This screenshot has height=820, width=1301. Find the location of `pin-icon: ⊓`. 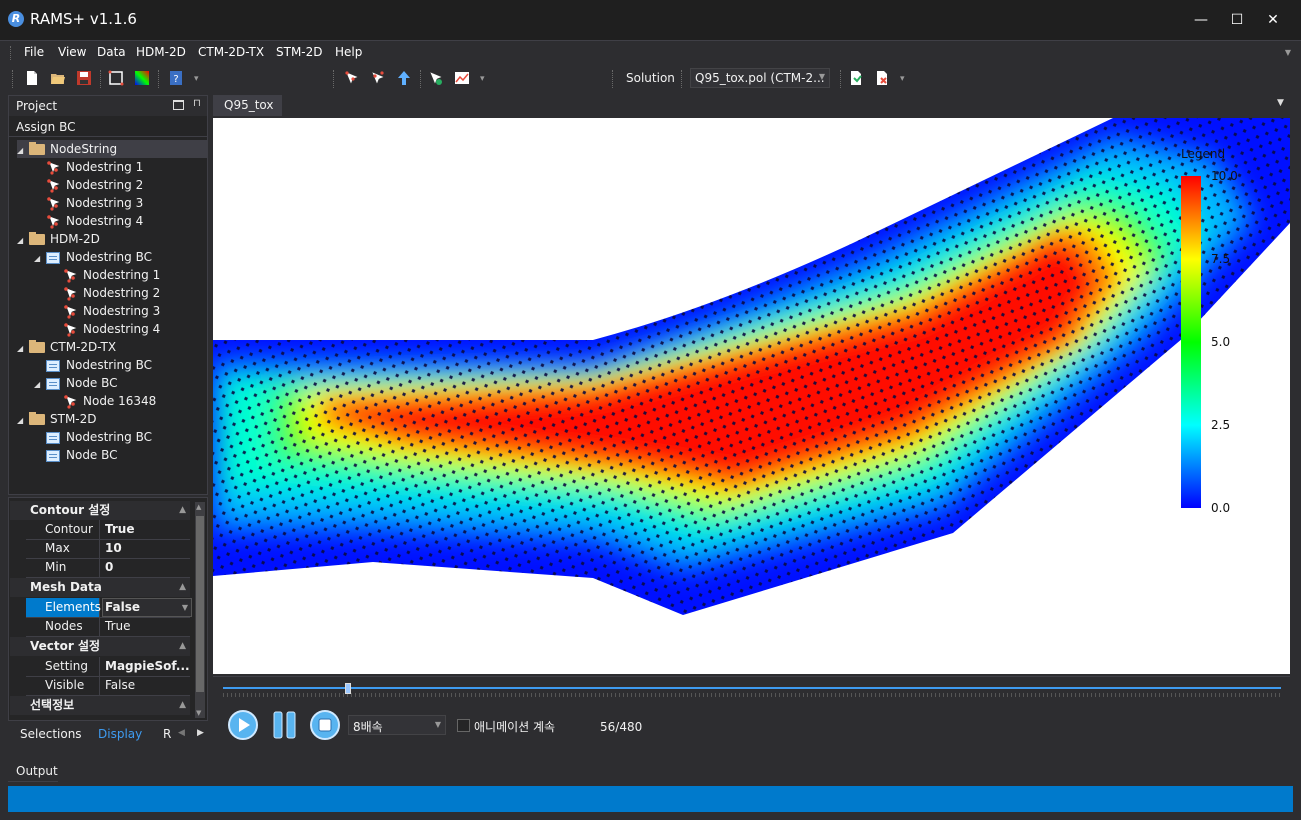

pin-icon: ⊓ is located at coordinates (197, 103).